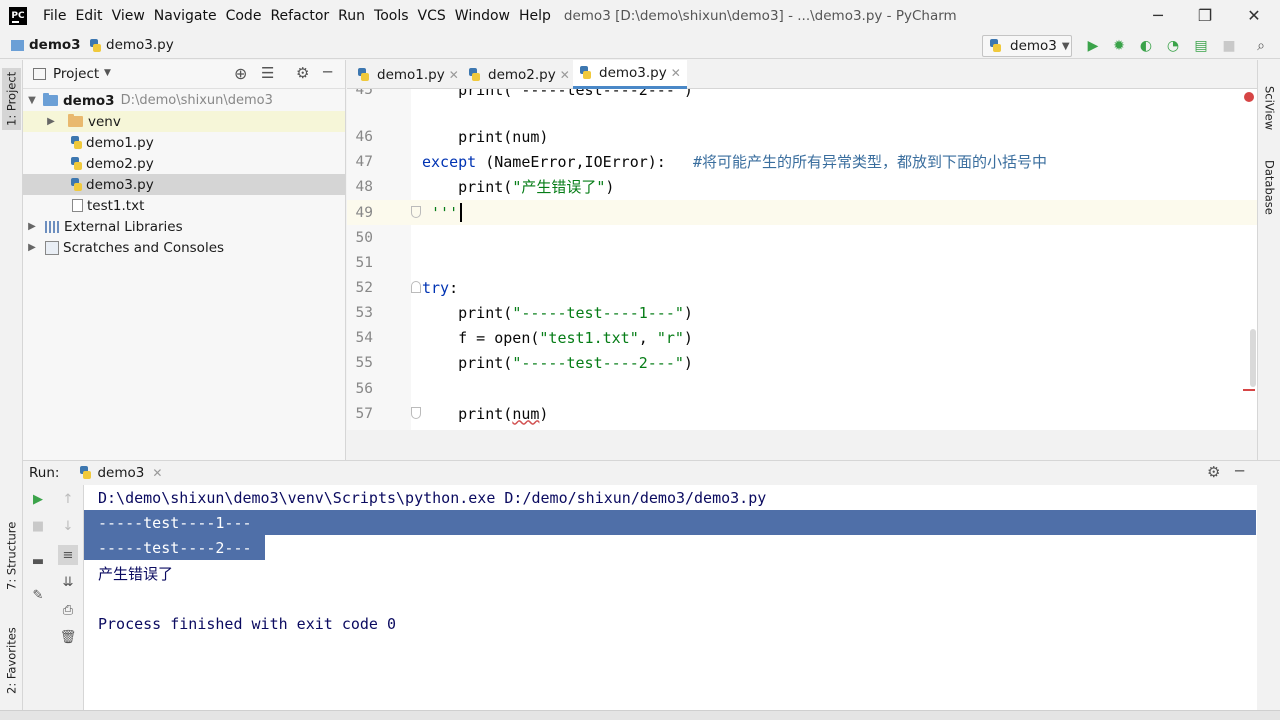  What do you see at coordinates (55, 45) in the screenshot?
I see `breadcrumb-project: demo3` at bounding box center [55, 45].